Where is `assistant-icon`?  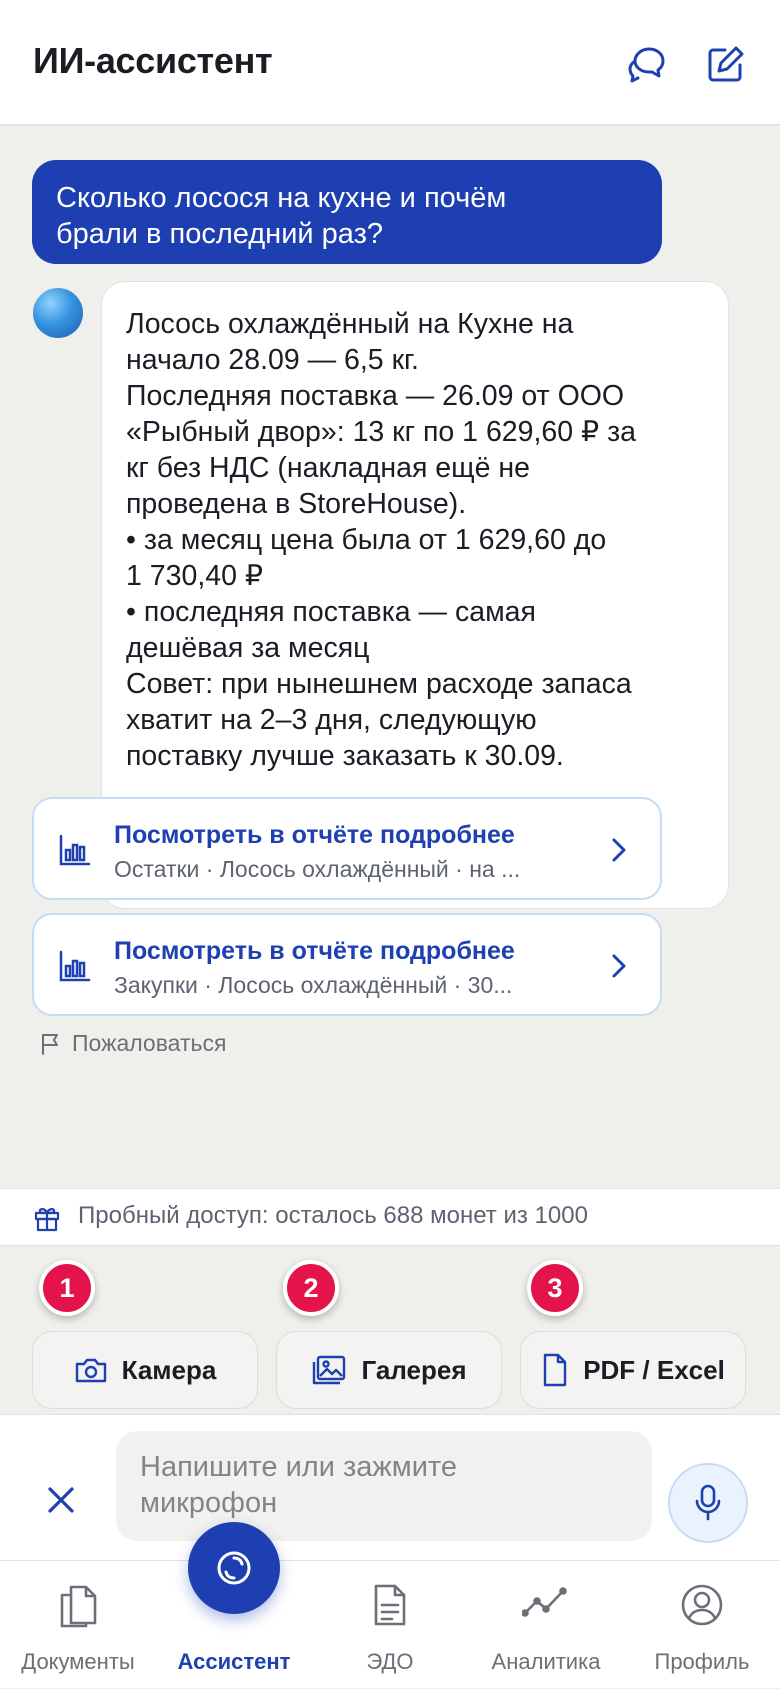
assistant-icon is located at coordinates (234, 1568).